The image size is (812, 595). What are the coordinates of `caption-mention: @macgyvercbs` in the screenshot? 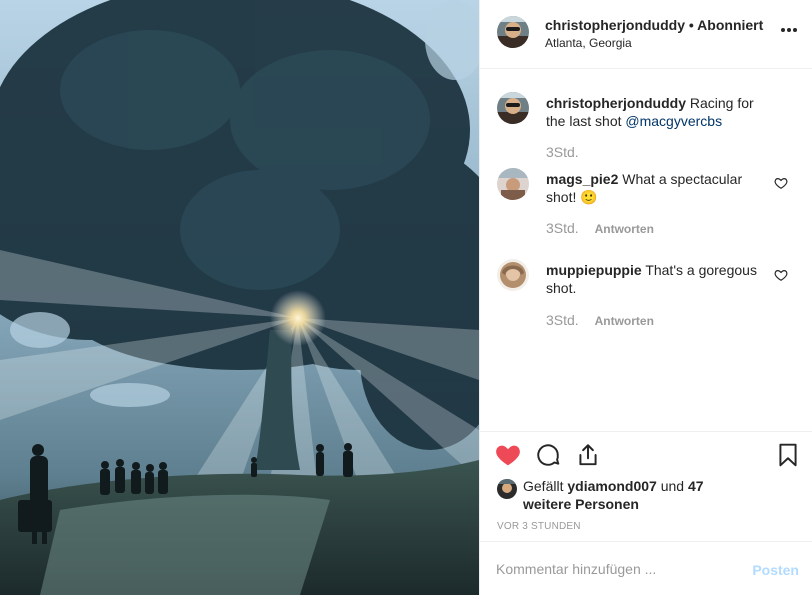 It's located at (673, 121).